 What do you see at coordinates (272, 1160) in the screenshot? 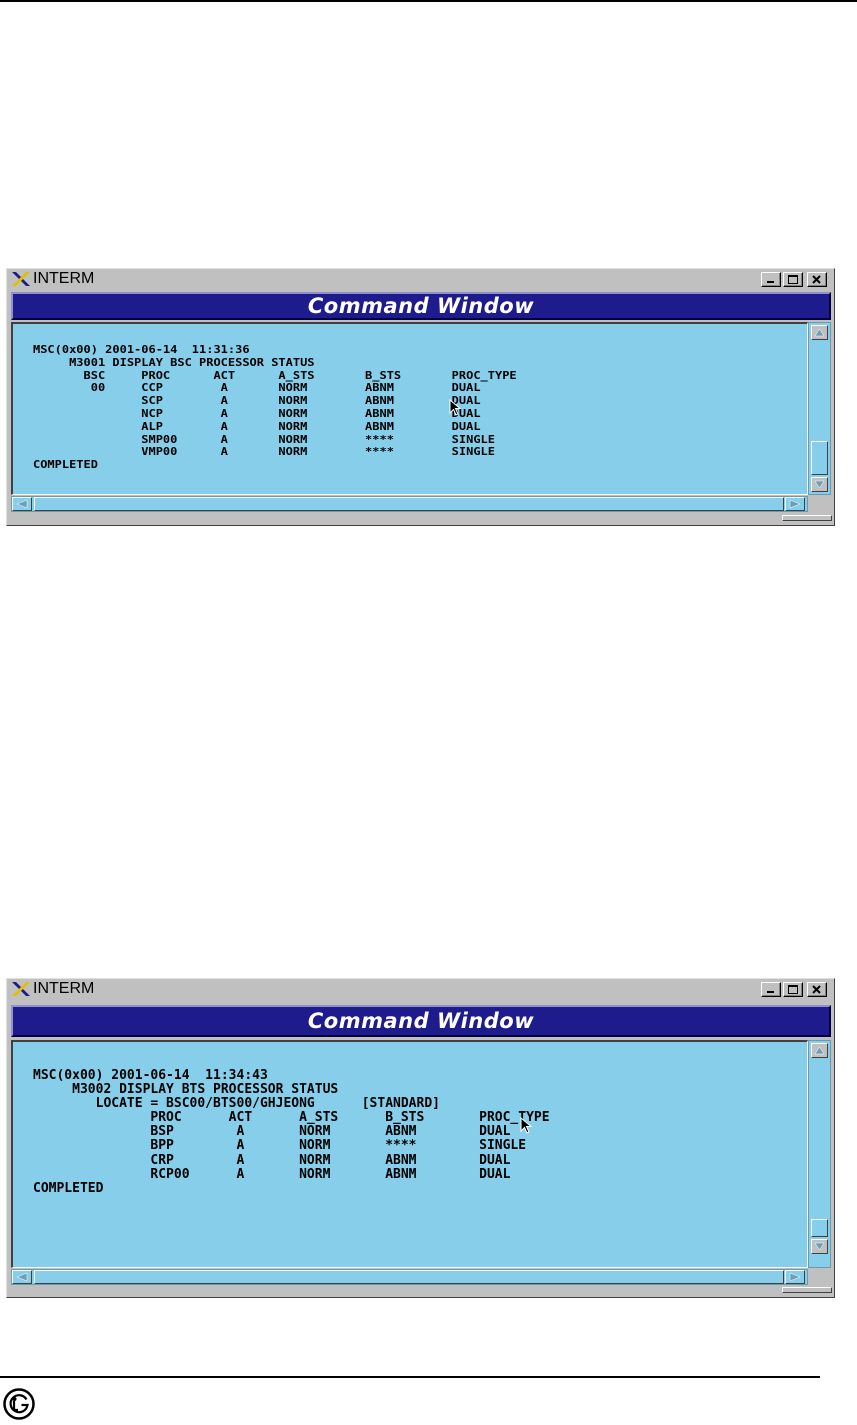
I see `terminal-line: CRP A NORM ABNM DUAL` at bounding box center [272, 1160].